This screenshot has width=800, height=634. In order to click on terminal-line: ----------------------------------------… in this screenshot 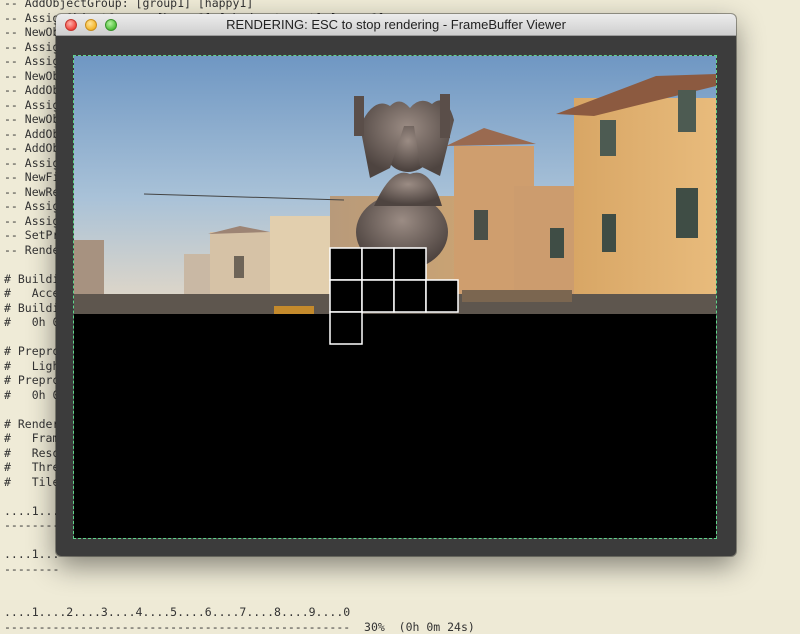, I will do `click(239, 627)`.